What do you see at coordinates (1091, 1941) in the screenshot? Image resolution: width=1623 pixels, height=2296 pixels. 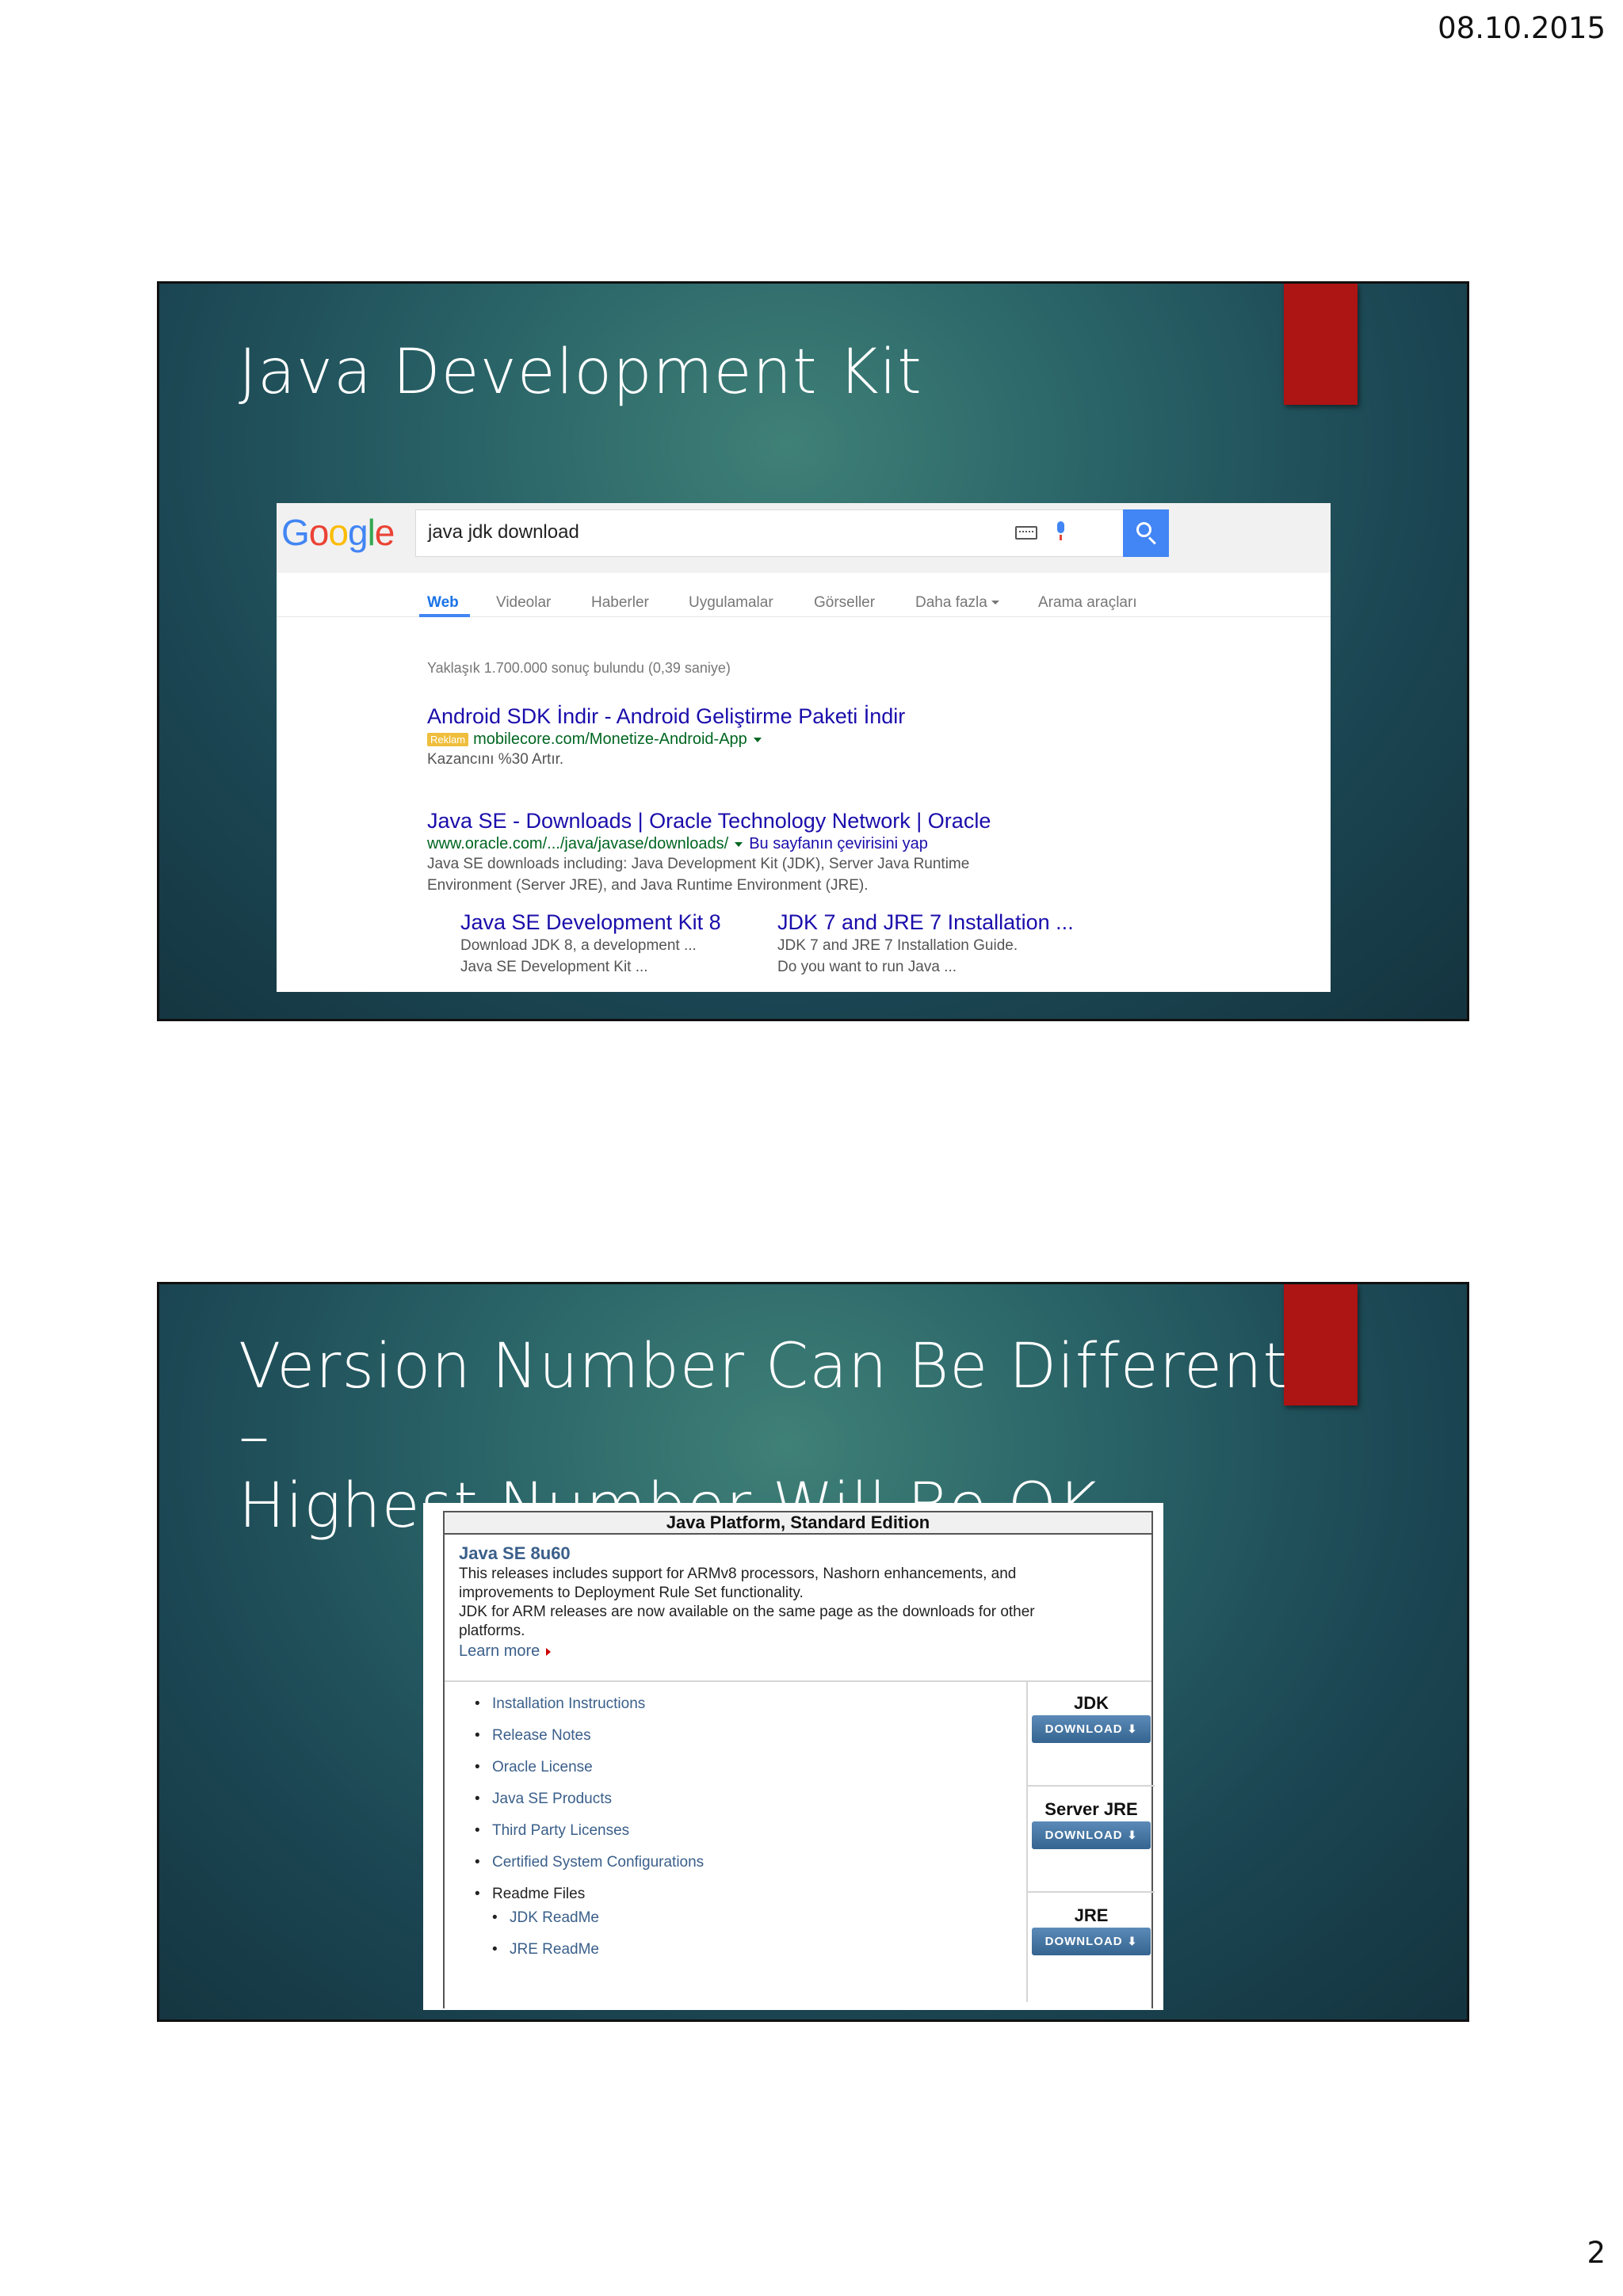 I see `jre-download-button: DOWNLOAD ⬇` at bounding box center [1091, 1941].